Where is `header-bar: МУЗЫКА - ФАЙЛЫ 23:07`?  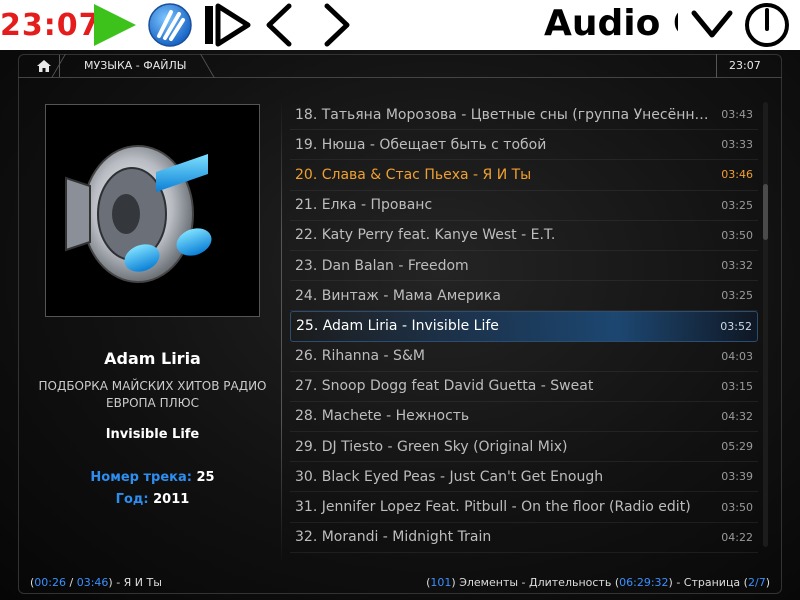 header-bar: МУЗЫКА - ФАЙЛЫ 23:07 is located at coordinates (400, 66).